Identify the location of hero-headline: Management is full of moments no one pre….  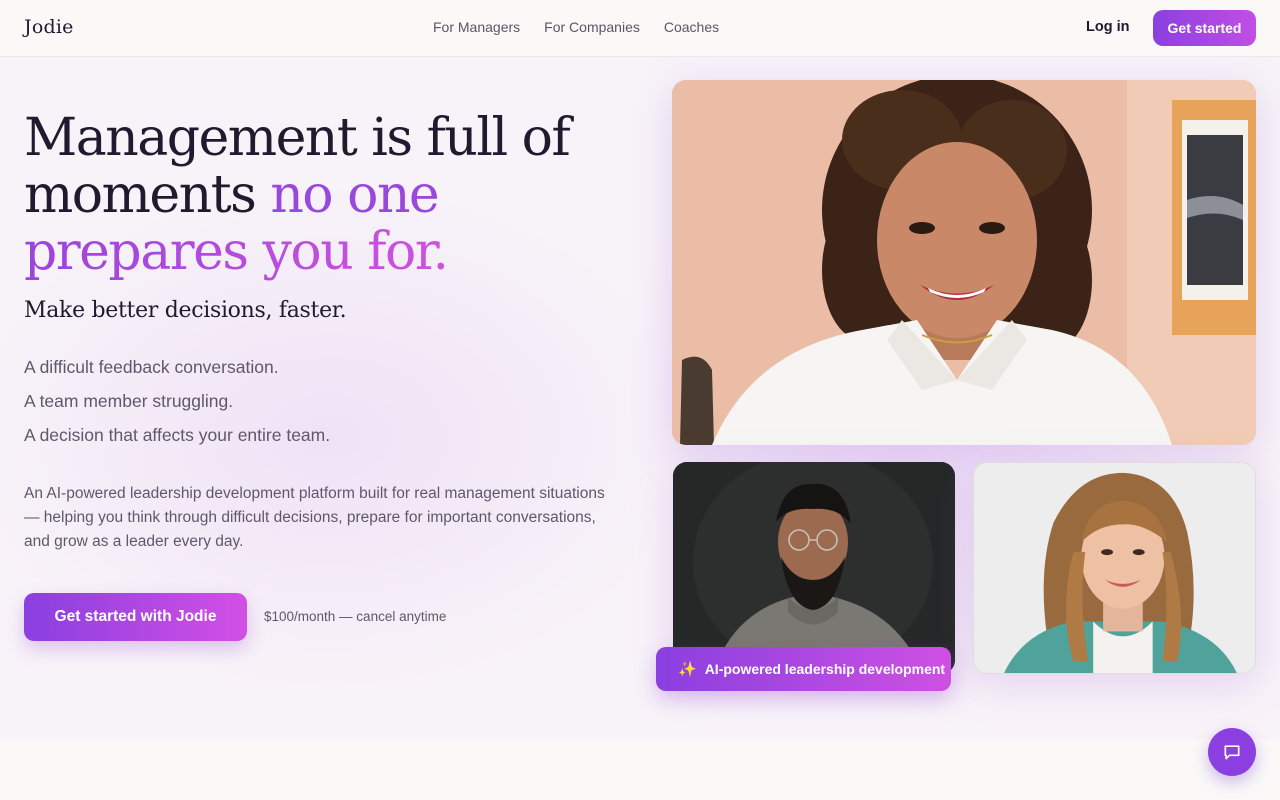
(334, 195).